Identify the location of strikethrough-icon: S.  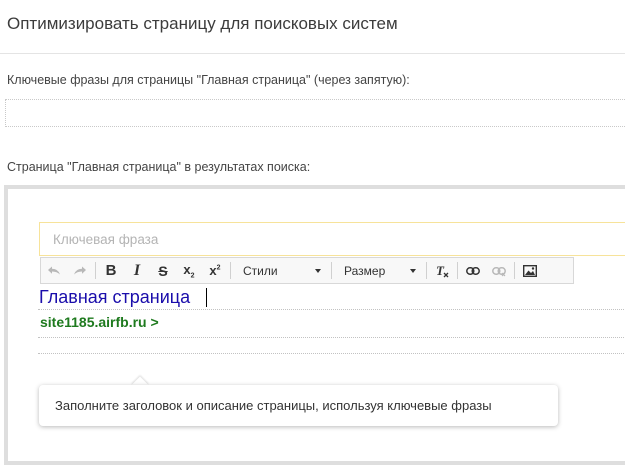
(163, 270).